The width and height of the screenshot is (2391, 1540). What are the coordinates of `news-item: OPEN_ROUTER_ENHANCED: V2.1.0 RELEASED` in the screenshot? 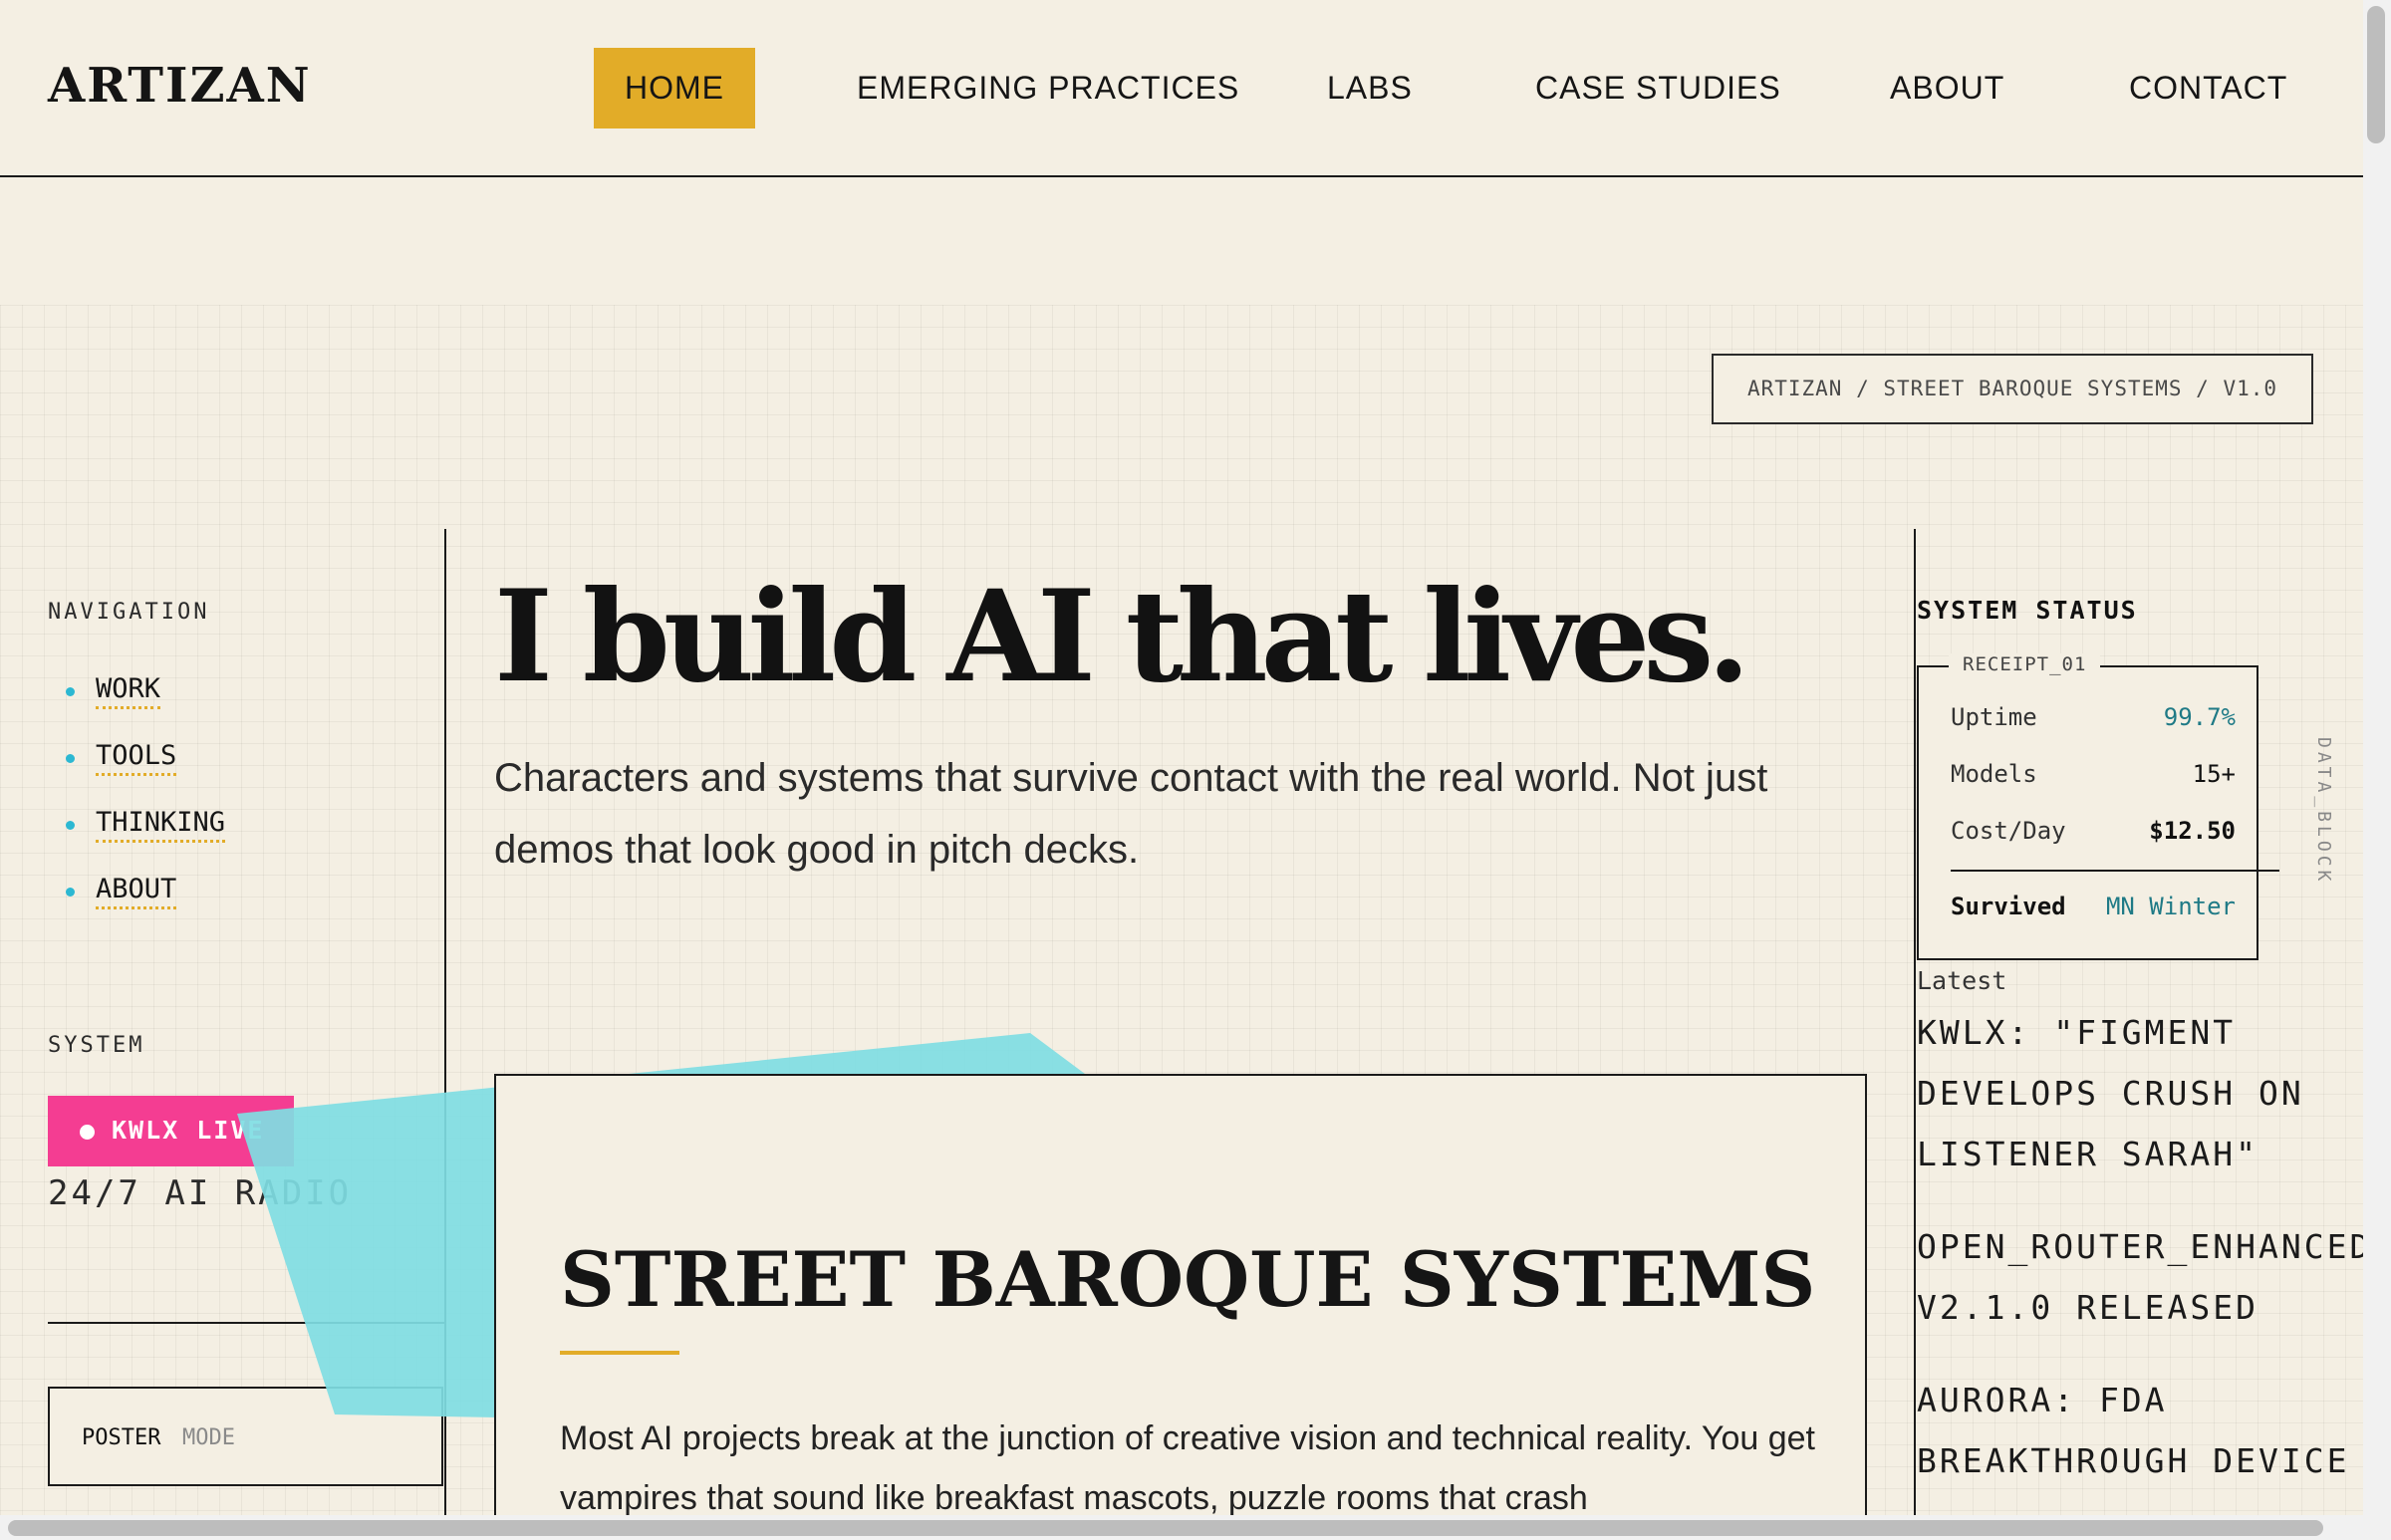 It's located at (2140, 1277).